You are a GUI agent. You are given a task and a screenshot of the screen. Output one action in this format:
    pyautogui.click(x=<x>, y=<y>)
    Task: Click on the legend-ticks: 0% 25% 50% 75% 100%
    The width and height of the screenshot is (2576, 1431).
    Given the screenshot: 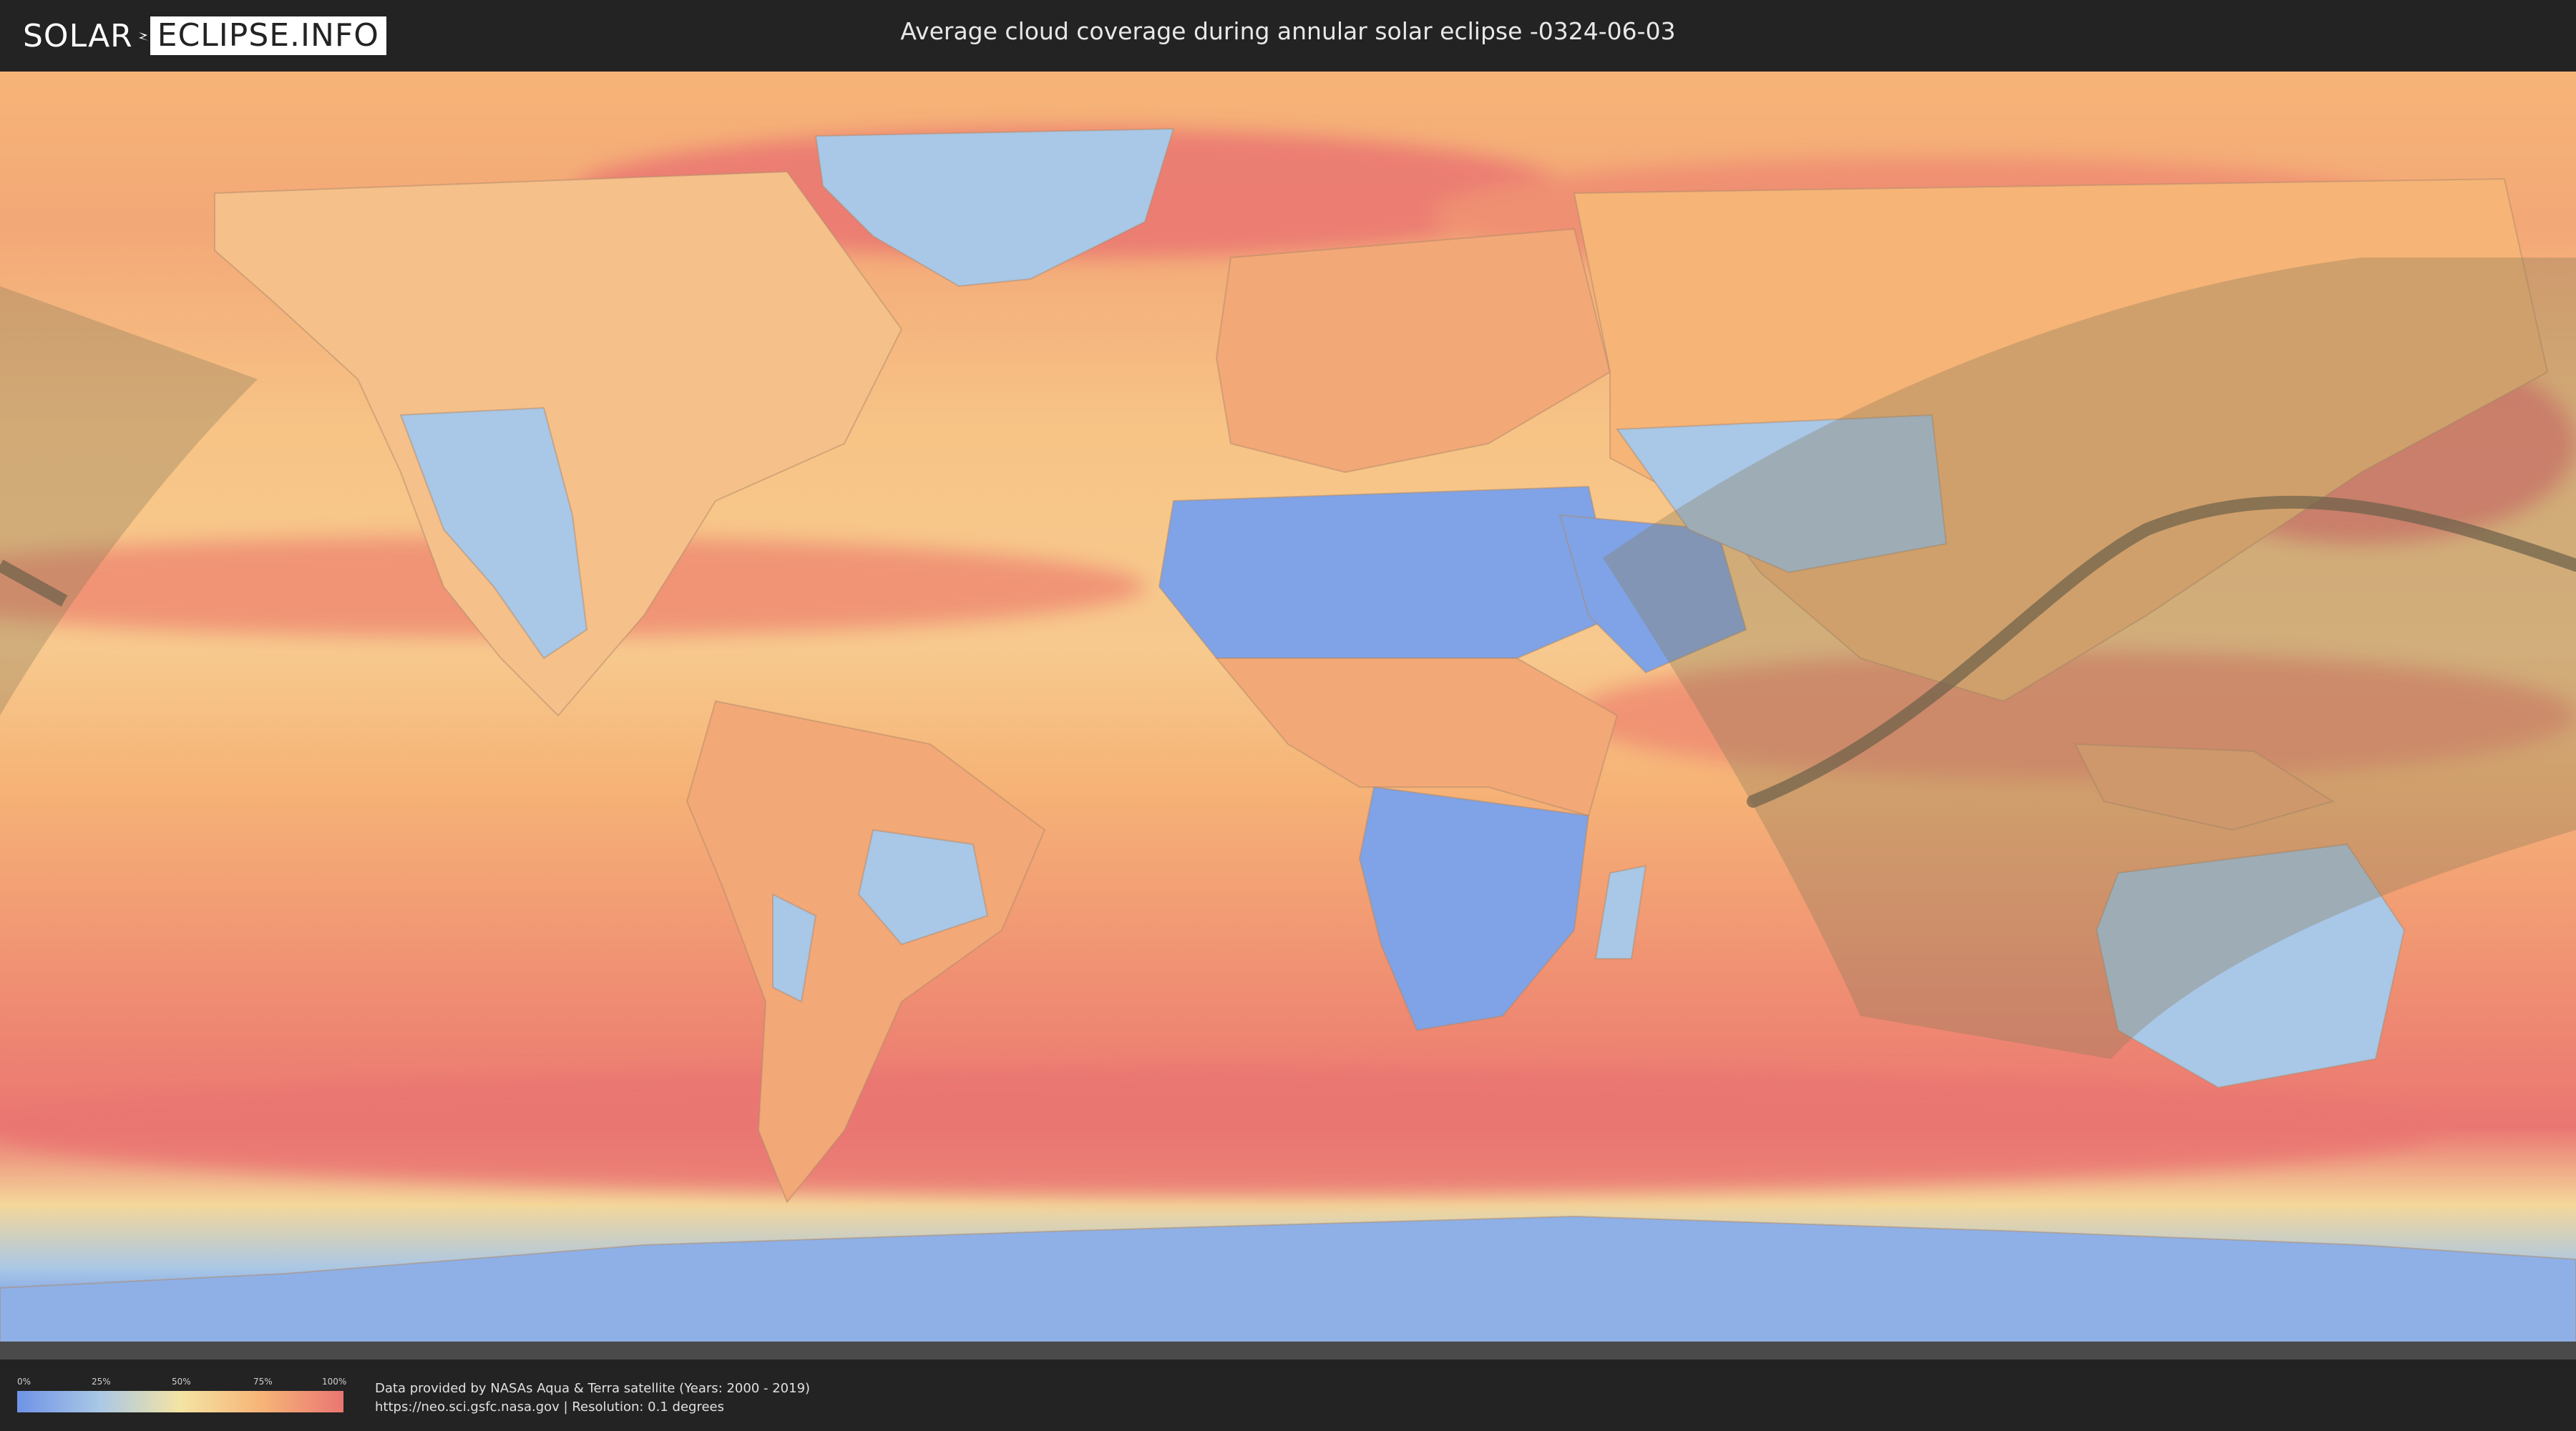 What is the action you would take?
    pyautogui.click(x=182, y=1384)
    